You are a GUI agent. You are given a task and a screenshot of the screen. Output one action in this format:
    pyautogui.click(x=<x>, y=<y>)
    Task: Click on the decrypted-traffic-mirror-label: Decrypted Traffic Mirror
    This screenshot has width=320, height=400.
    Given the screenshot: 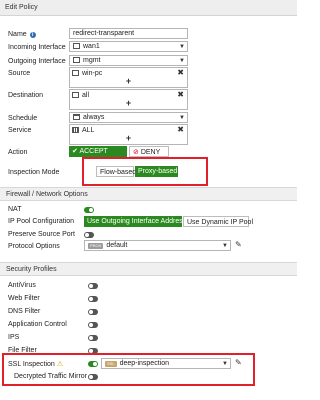 What is the action you would take?
    pyautogui.click(x=50, y=376)
    